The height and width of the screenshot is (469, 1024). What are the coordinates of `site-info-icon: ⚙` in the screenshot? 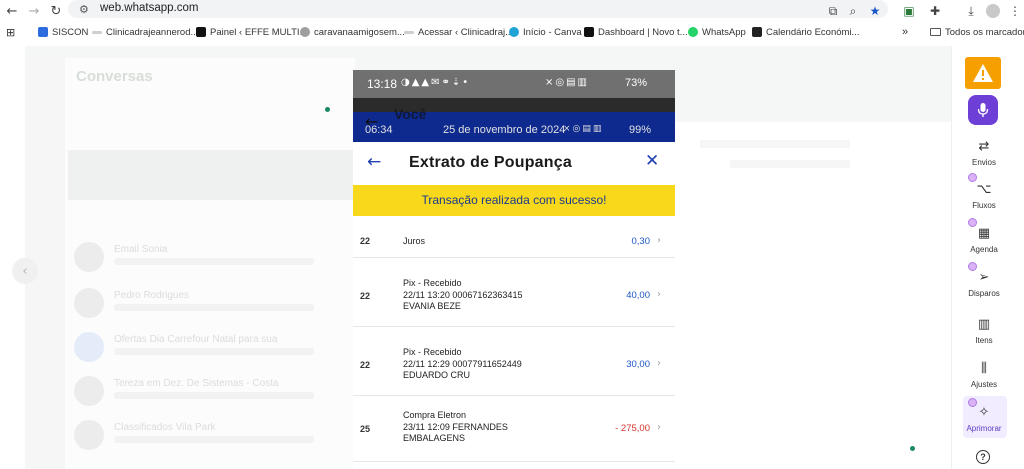 It's located at (84, 9).